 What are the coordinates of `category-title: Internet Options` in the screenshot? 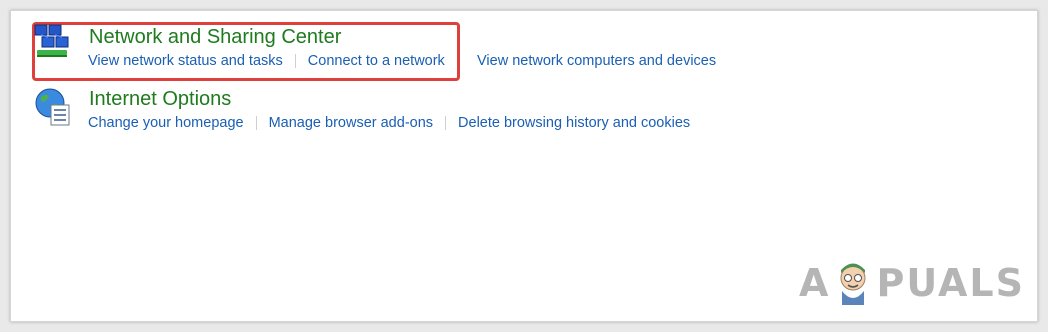 It's located at (160, 99).